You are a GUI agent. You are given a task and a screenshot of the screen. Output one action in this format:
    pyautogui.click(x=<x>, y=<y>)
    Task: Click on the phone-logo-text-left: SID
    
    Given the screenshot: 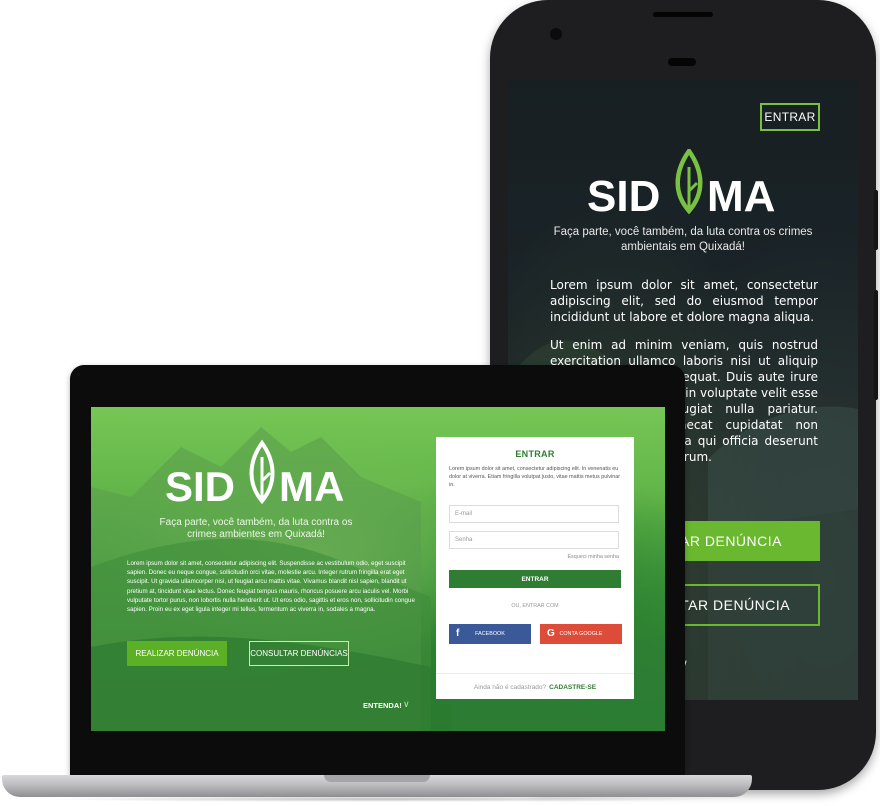 What is the action you would take?
    pyautogui.click(x=623, y=195)
    